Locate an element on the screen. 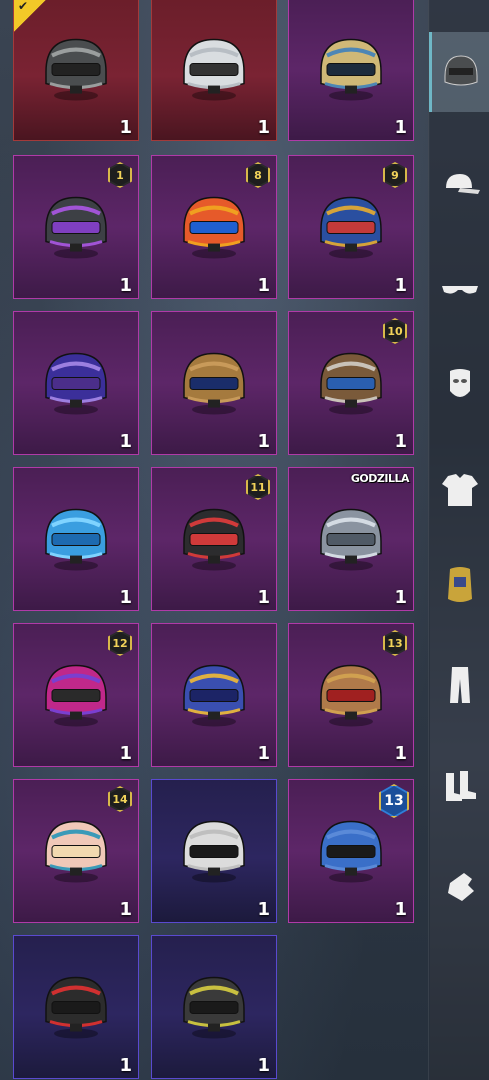 The width and height of the screenshot is (489, 1080). sidebar-tab-gloves is located at coordinates (459, 885).